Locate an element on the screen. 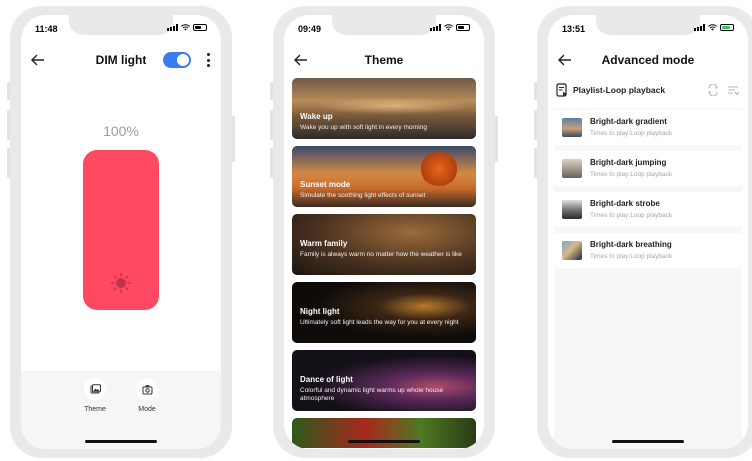 The image size is (752, 461). nav-bar: Theme is located at coordinates (384, 60).